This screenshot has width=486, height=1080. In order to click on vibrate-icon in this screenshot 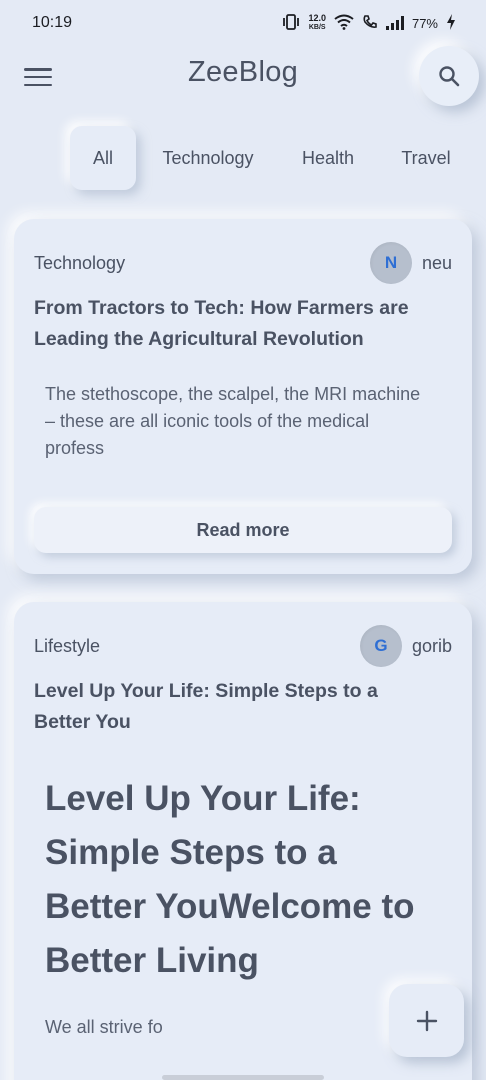, I will do `click(291, 23)`.